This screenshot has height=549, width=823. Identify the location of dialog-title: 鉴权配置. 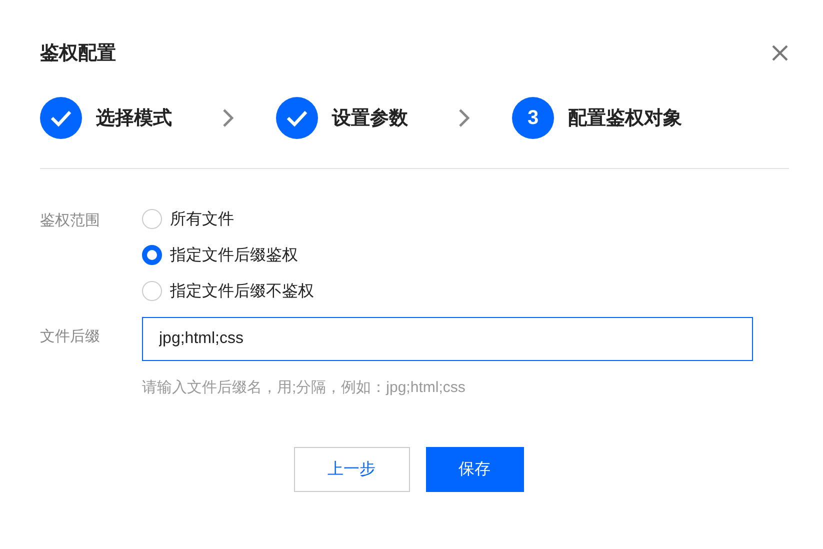
(78, 54).